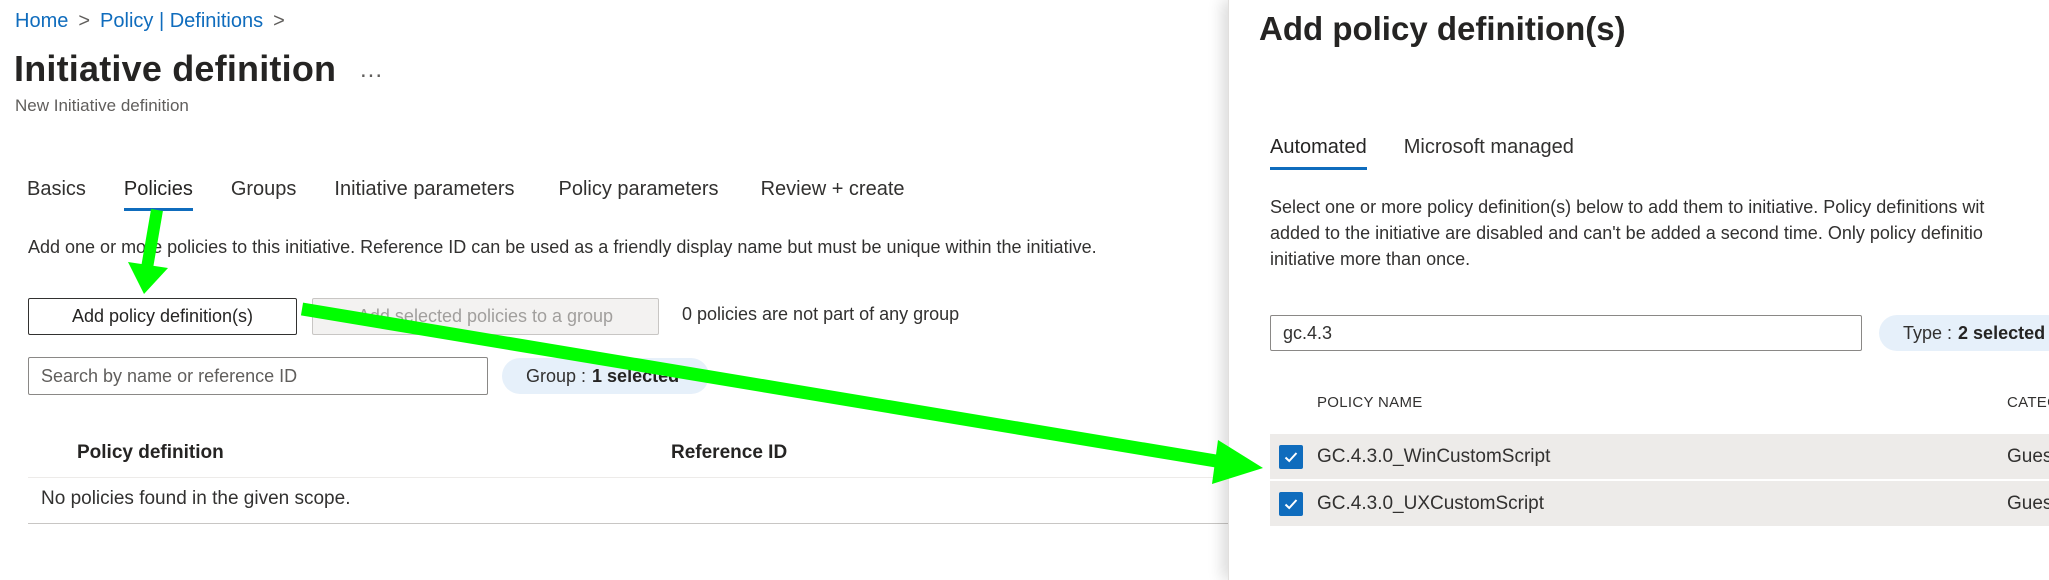 This screenshot has height=580, width=2049. Describe the element at coordinates (2002, 332) in the screenshot. I see `type-filter-value: 2 selected` at that location.